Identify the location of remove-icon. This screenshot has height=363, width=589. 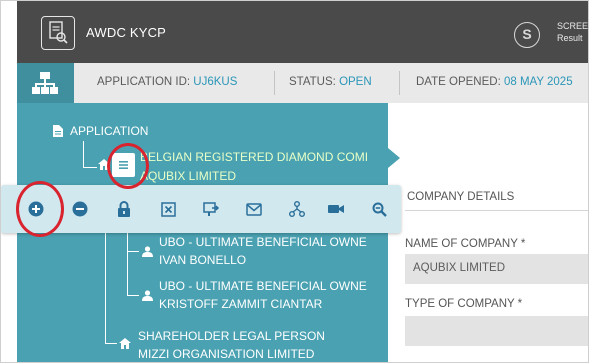
(80, 209).